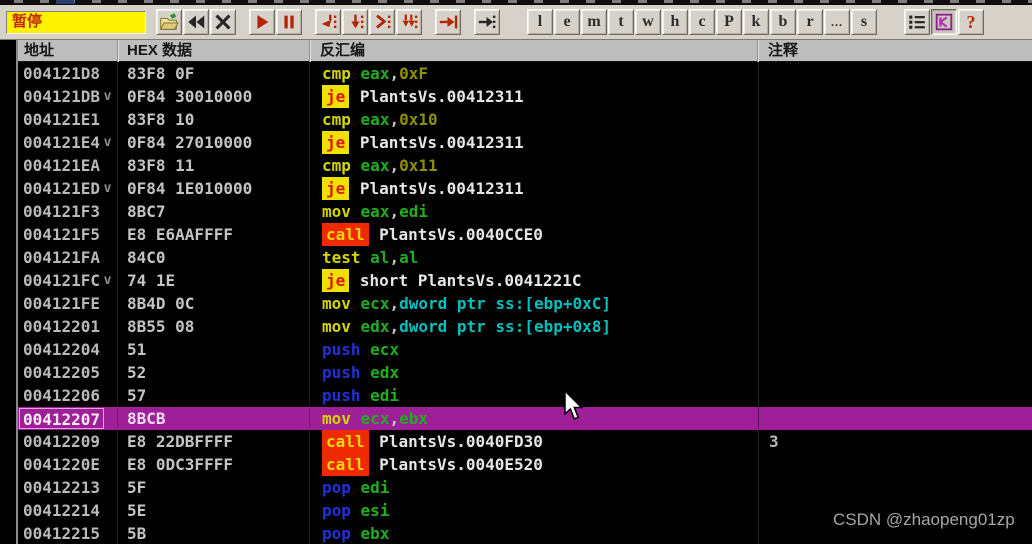  I want to click on close-window-icon, so click(223, 22).